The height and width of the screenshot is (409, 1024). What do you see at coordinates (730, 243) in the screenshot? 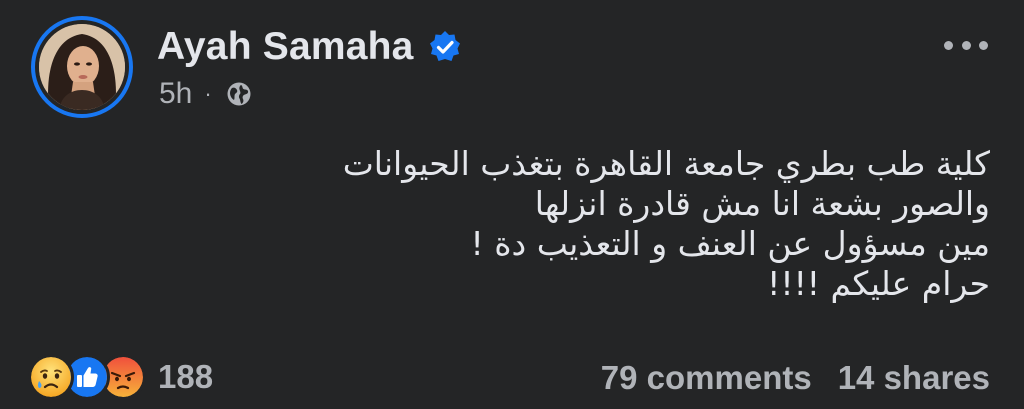
I see `post-text-line: مين مسؤول عن العنف و التعذيب دة !` at bounding box center [730, 243].